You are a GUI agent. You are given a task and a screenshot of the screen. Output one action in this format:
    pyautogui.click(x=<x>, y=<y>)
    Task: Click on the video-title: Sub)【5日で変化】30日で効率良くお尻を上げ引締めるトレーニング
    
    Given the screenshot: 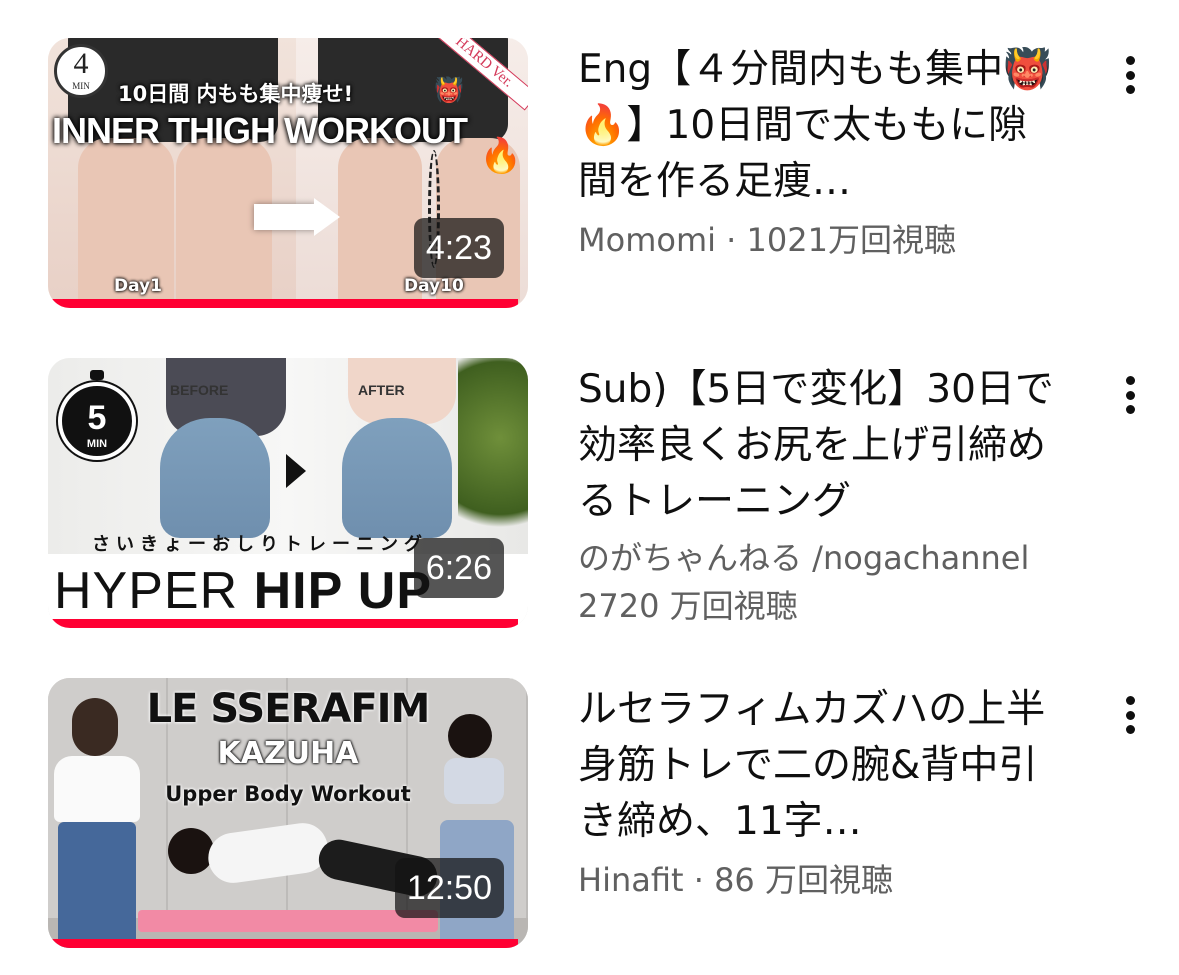 What is the action you would take?
    pyautogui.click(x=818, y=446)
    